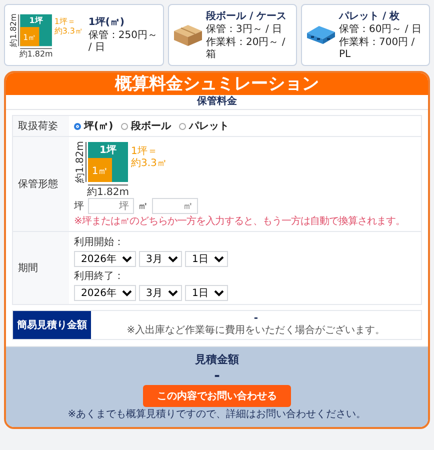 This screenshot has width=434, height=450. What do you see at coordinates (99, 276) in the screenshot?
I see `date-label: 利用終了：` at bounding box center [99, 276].